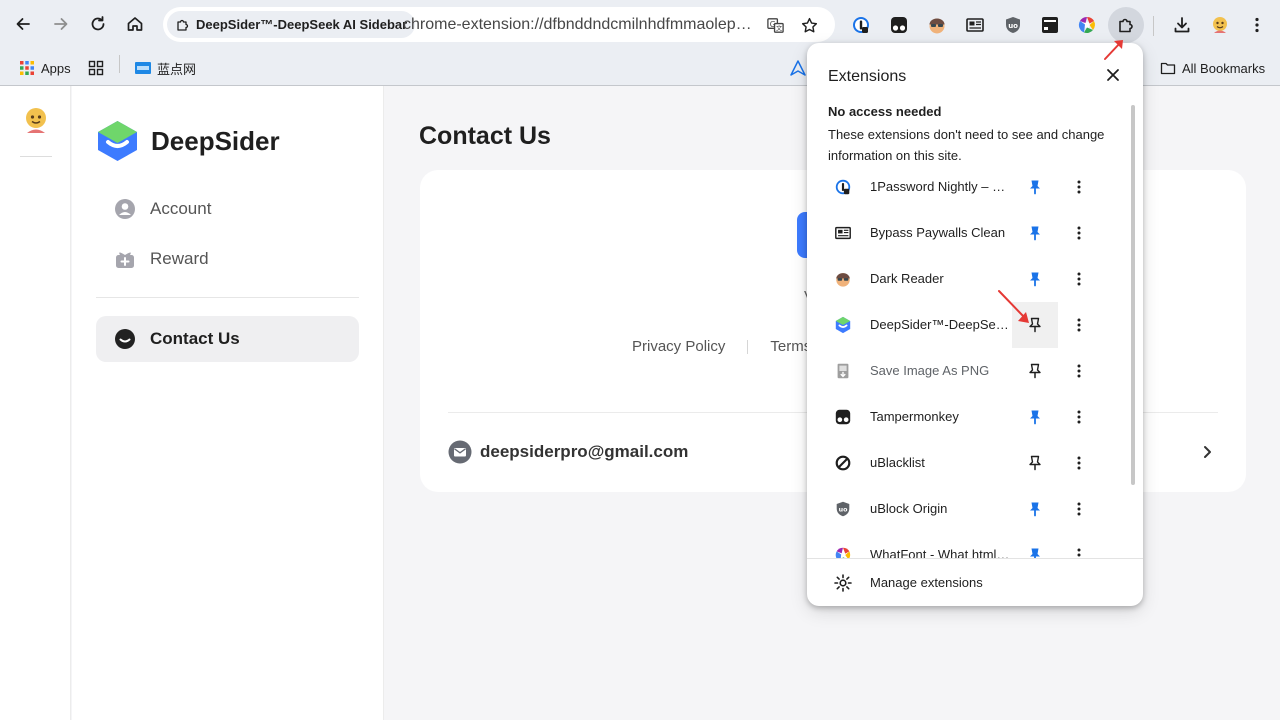 The height and width of the screenshot is (720, 1280). What do you see at coordinates (967, 509) in the screenshot?
I see `extension-item: uo uBlock Origin` at bounding box center [967, 509].